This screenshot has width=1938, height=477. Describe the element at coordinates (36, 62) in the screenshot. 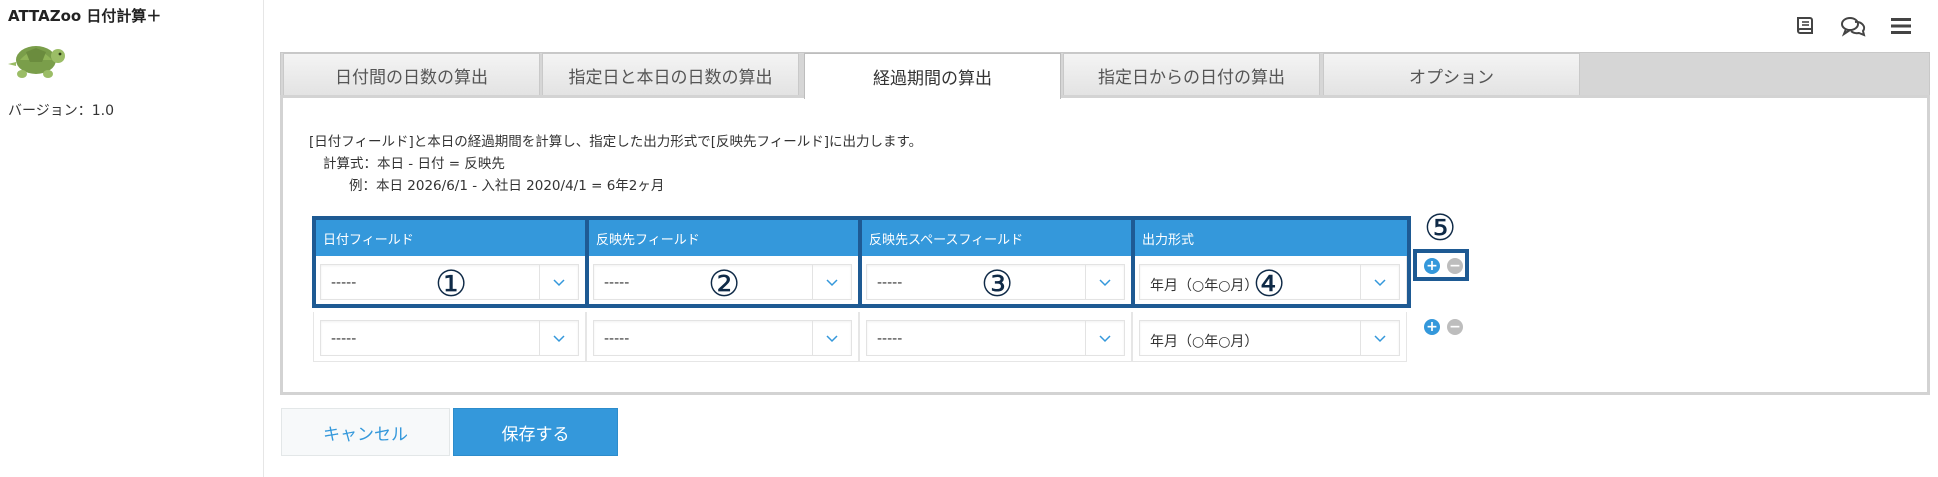

I see `turtle-logo-icon` at that location.